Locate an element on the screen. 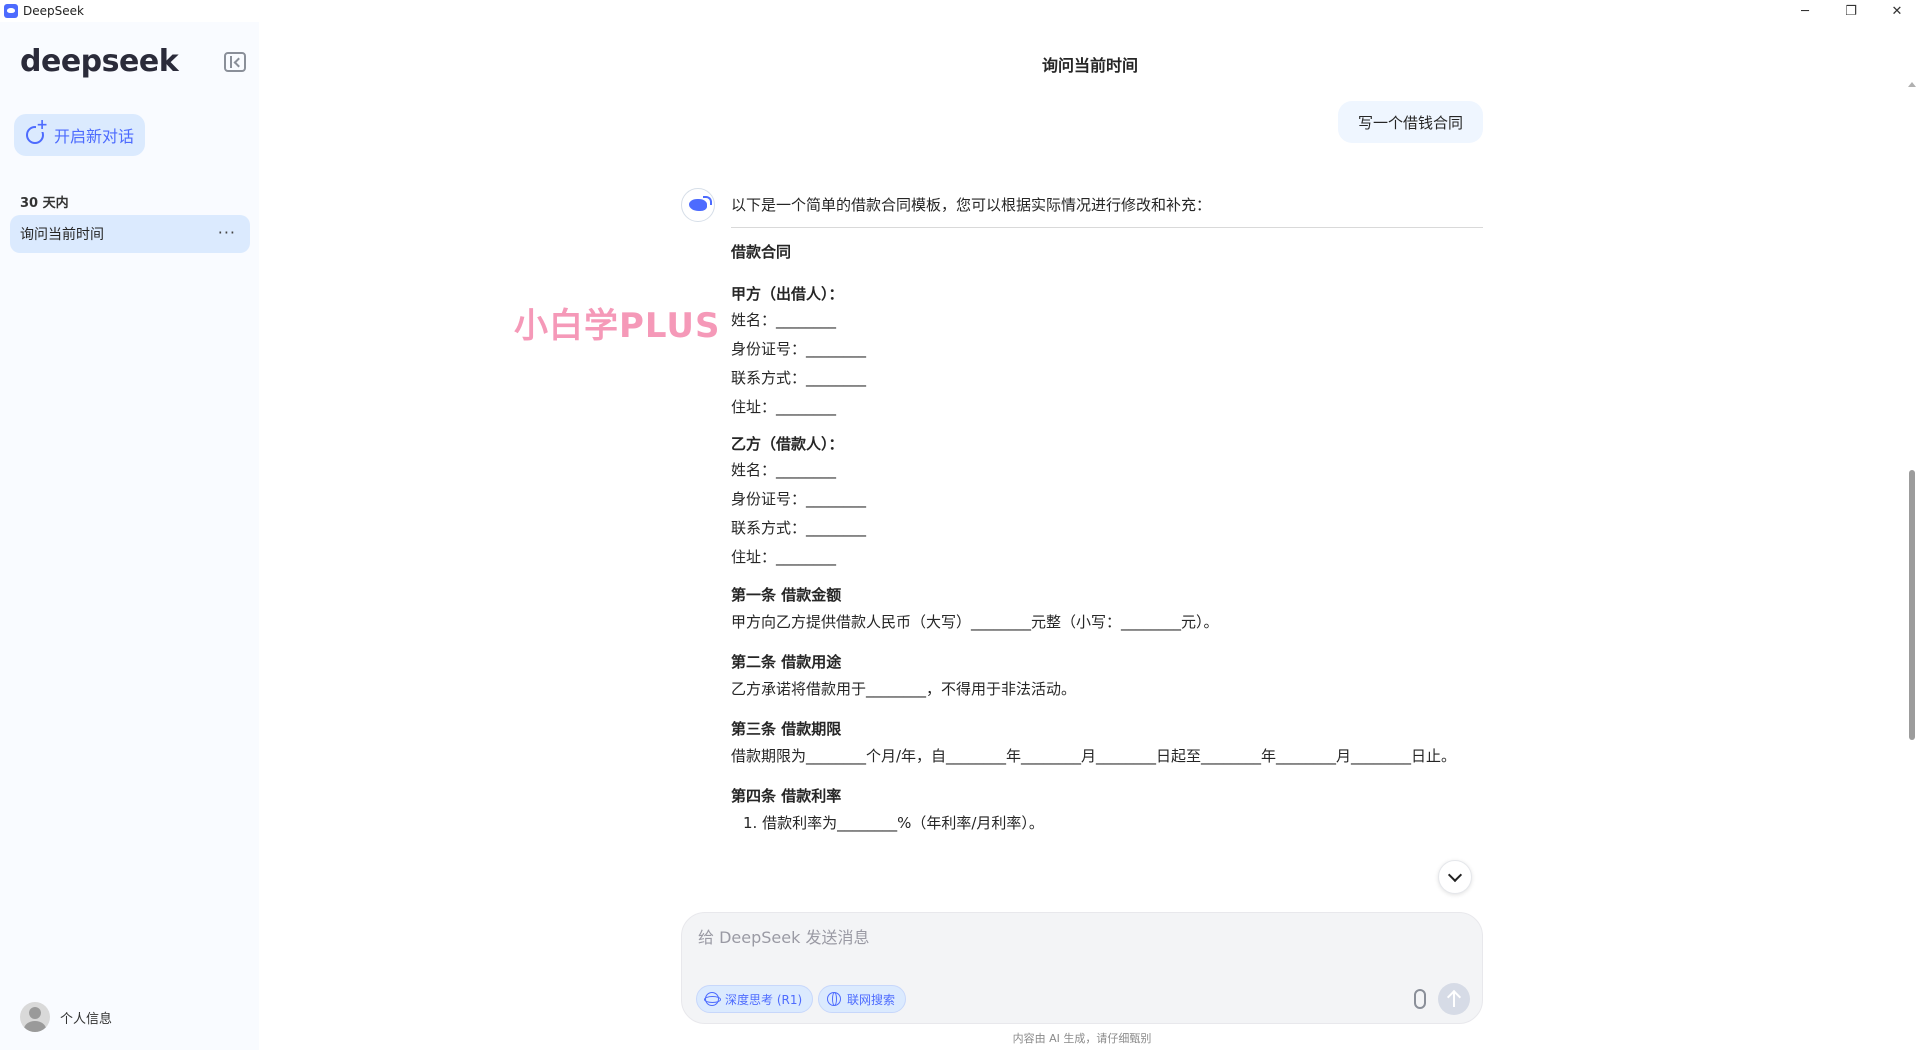 Image resolution: width=1920 pixels, height=1050 pixels. article-title: 第三条 借款期限 is located at coordinates (786, 729).